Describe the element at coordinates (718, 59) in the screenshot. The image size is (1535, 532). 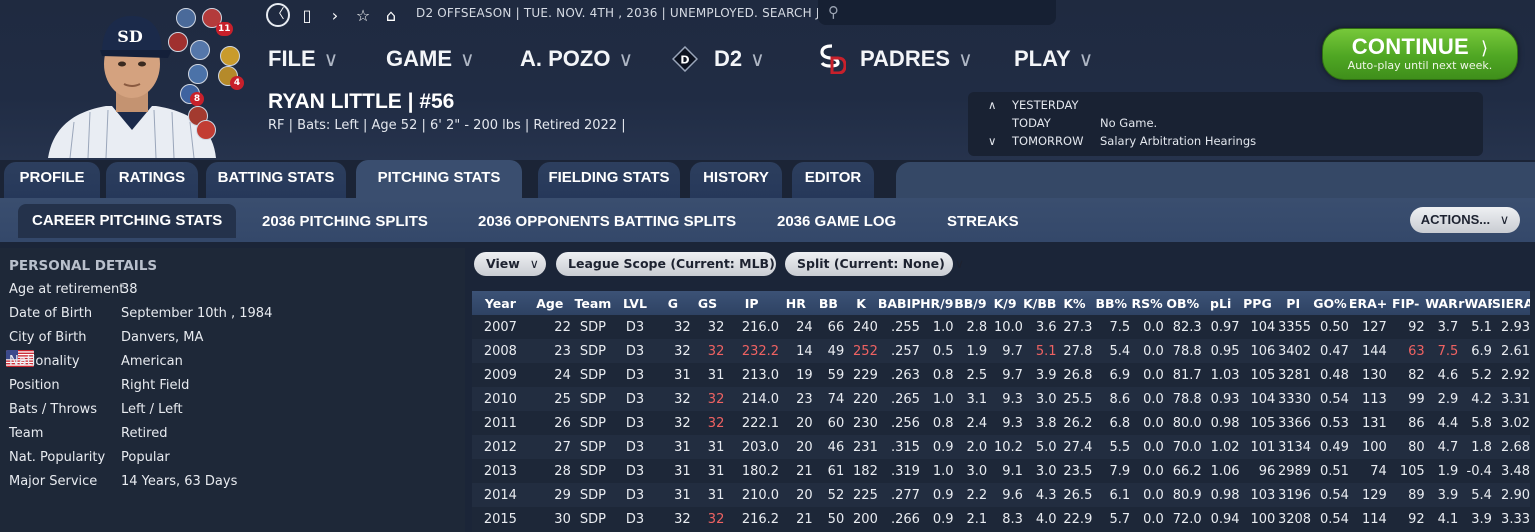
I see `menu-league: D D2 ∨` at that location.